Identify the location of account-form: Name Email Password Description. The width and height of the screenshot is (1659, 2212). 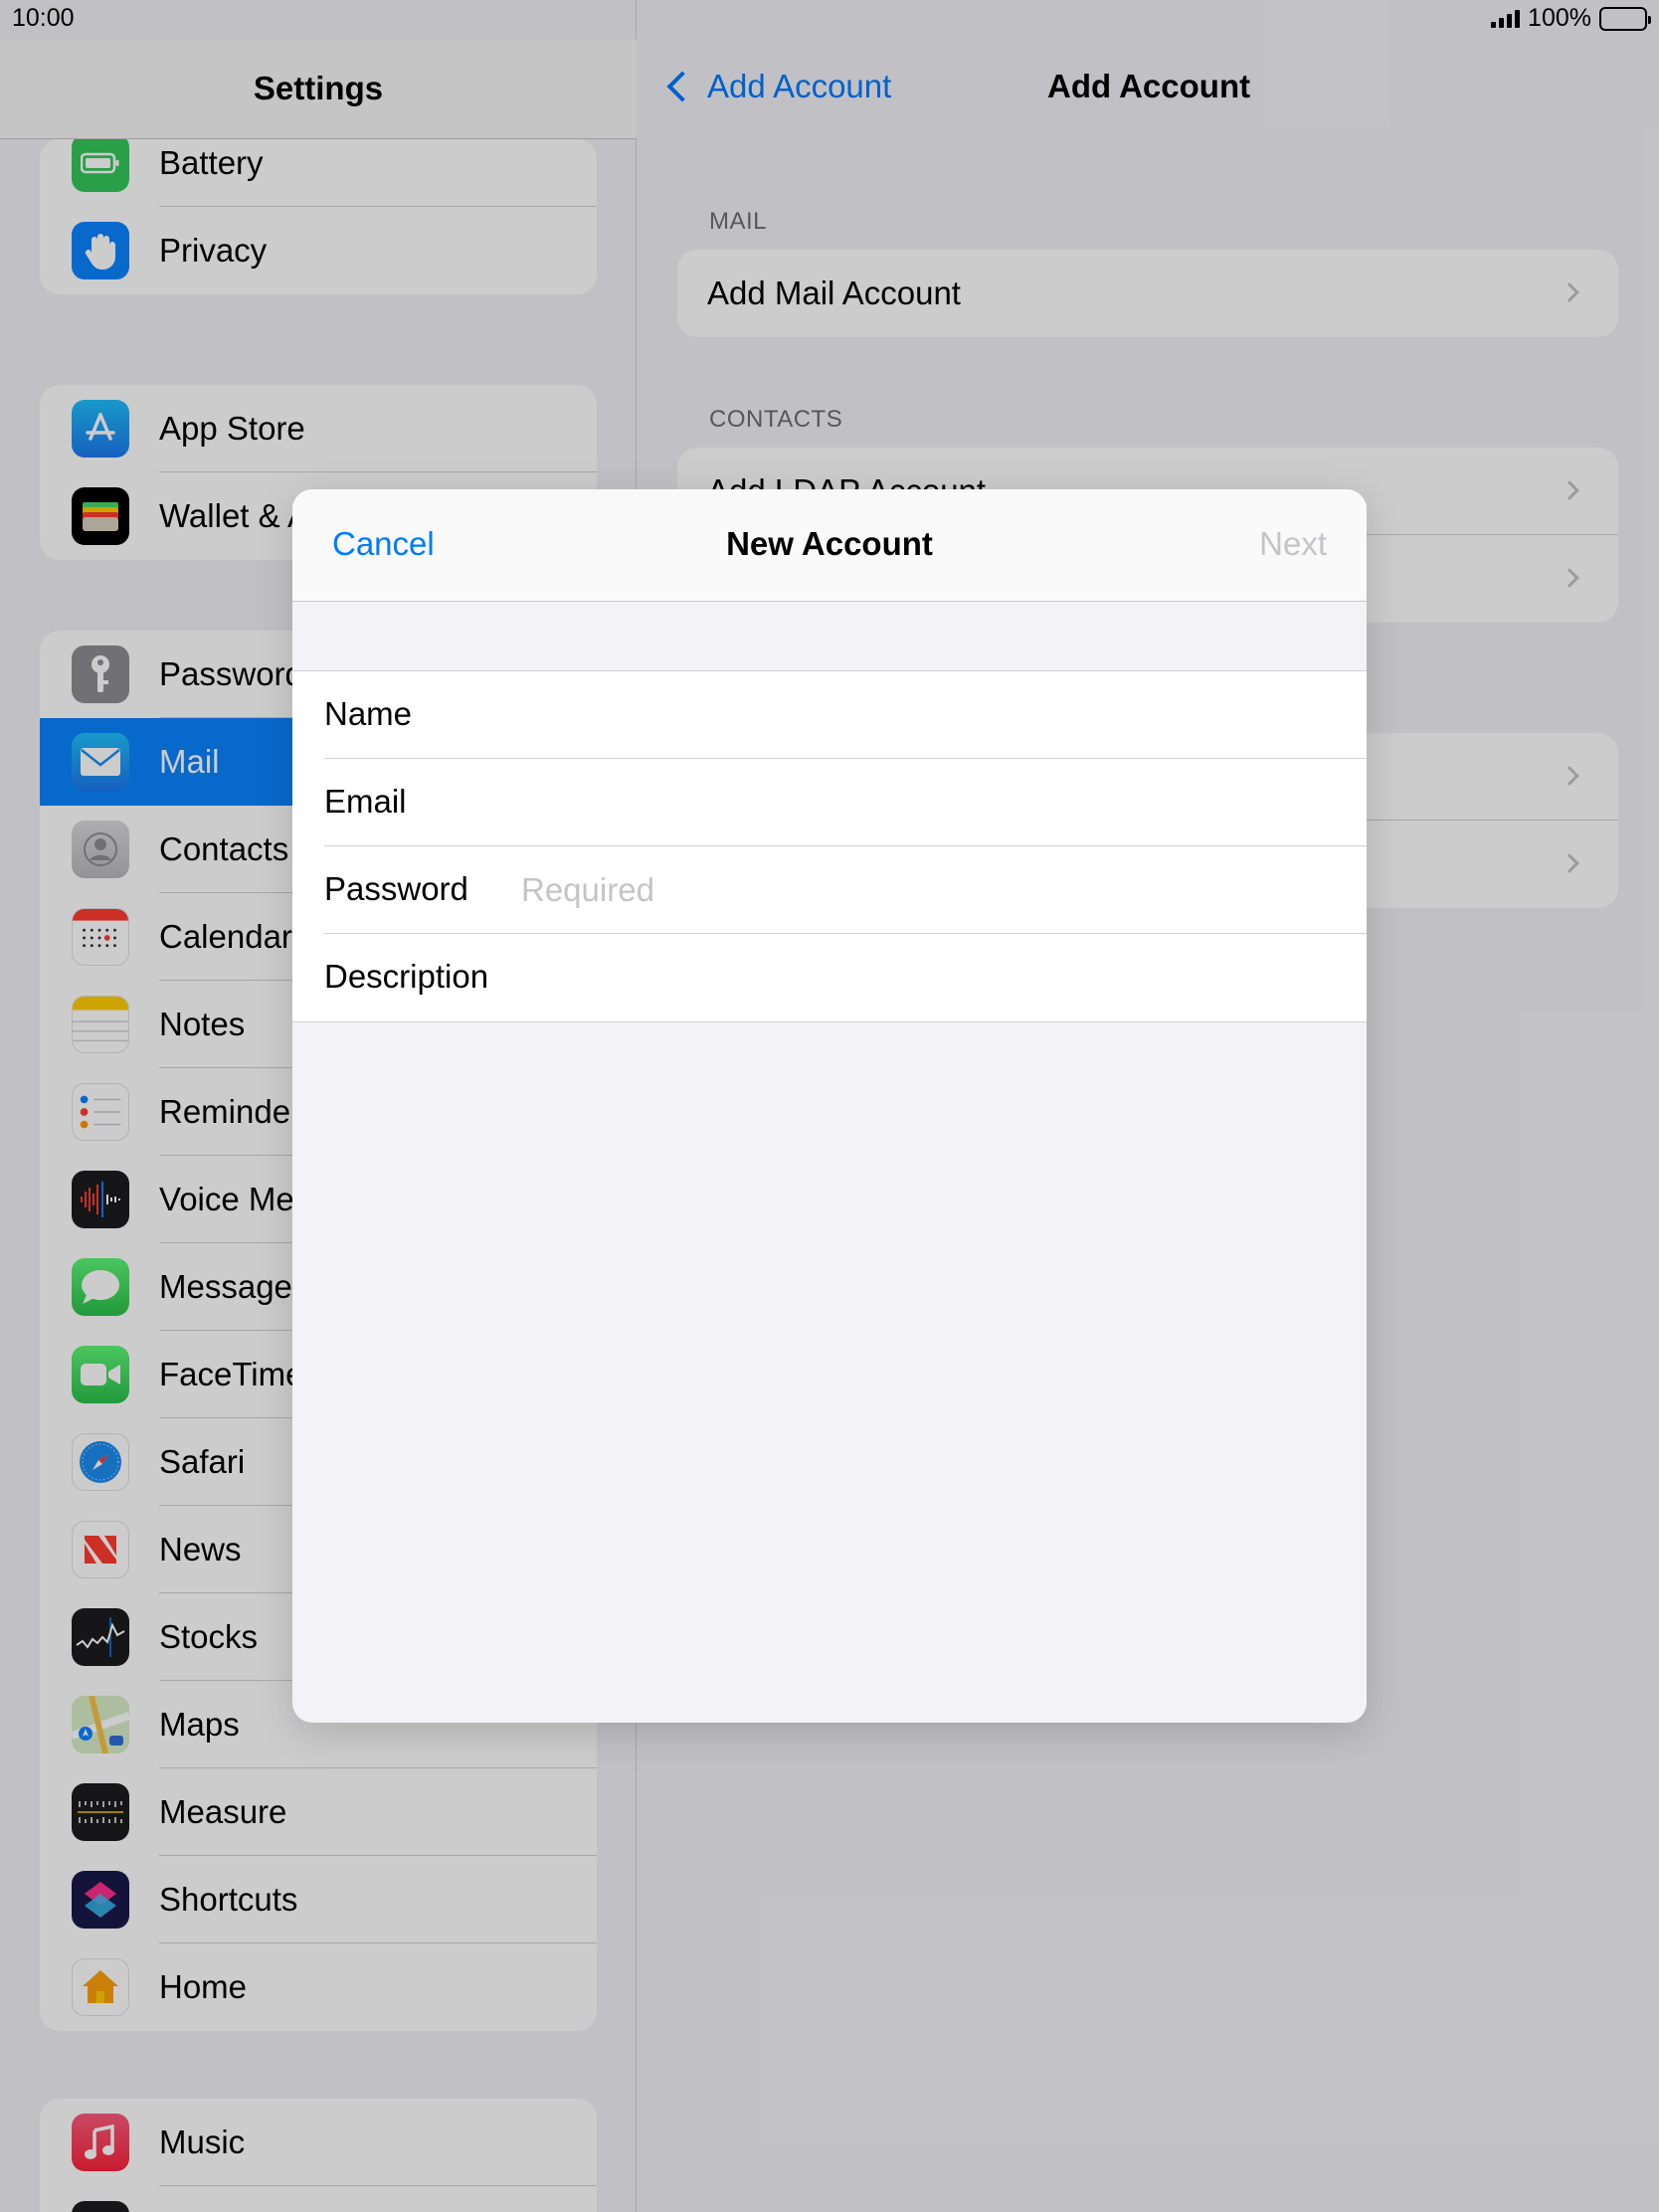
(829, 846).